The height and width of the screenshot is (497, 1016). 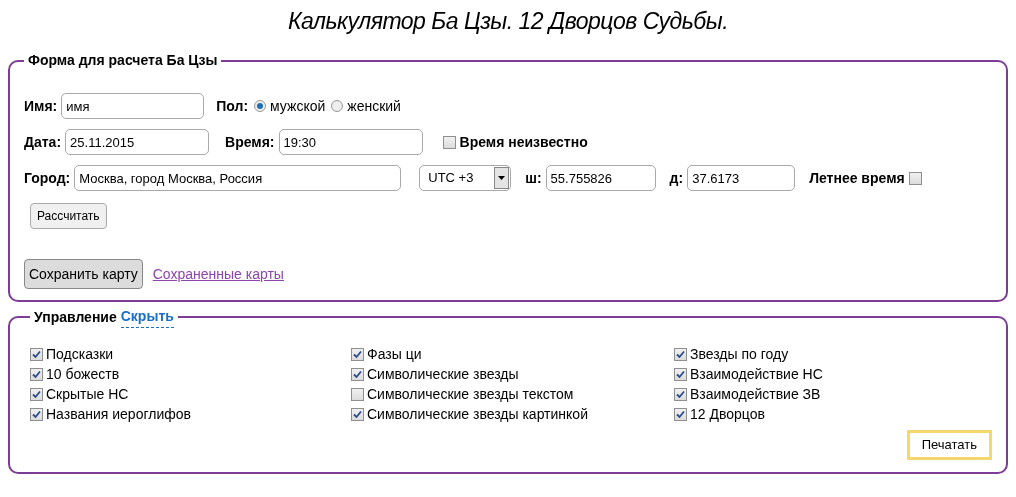 I want to click on form-legend: Форма для расчета Ба Цзы, so click(x=123, y=60).